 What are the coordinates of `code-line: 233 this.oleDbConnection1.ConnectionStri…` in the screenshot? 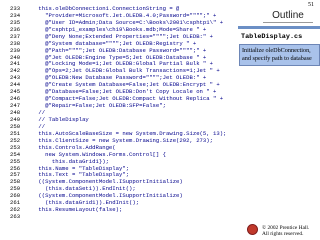 It's located at (126, 8).